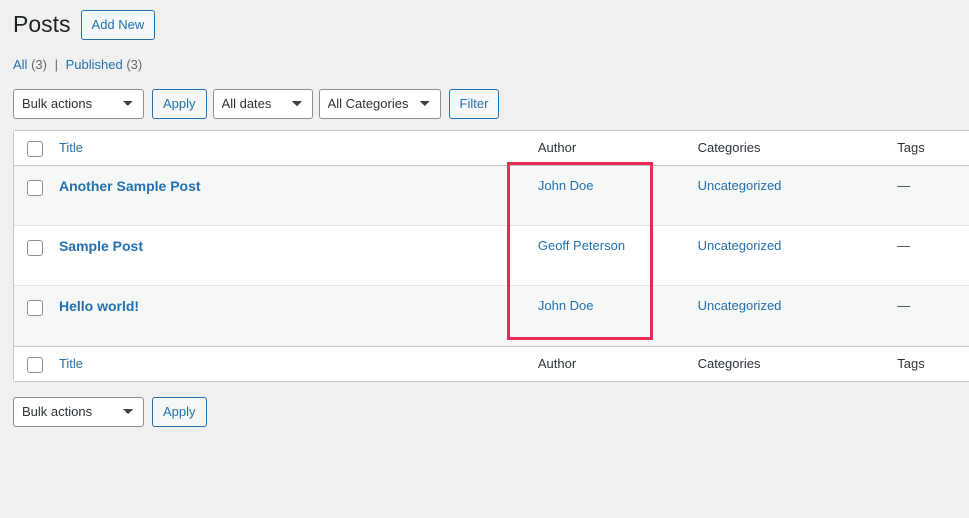 The image size is (969, 518). What do you see at coordinates (491, 20) in the screenshot?
I see `page-header: Posts Add New` at bounding box center [491, 20].